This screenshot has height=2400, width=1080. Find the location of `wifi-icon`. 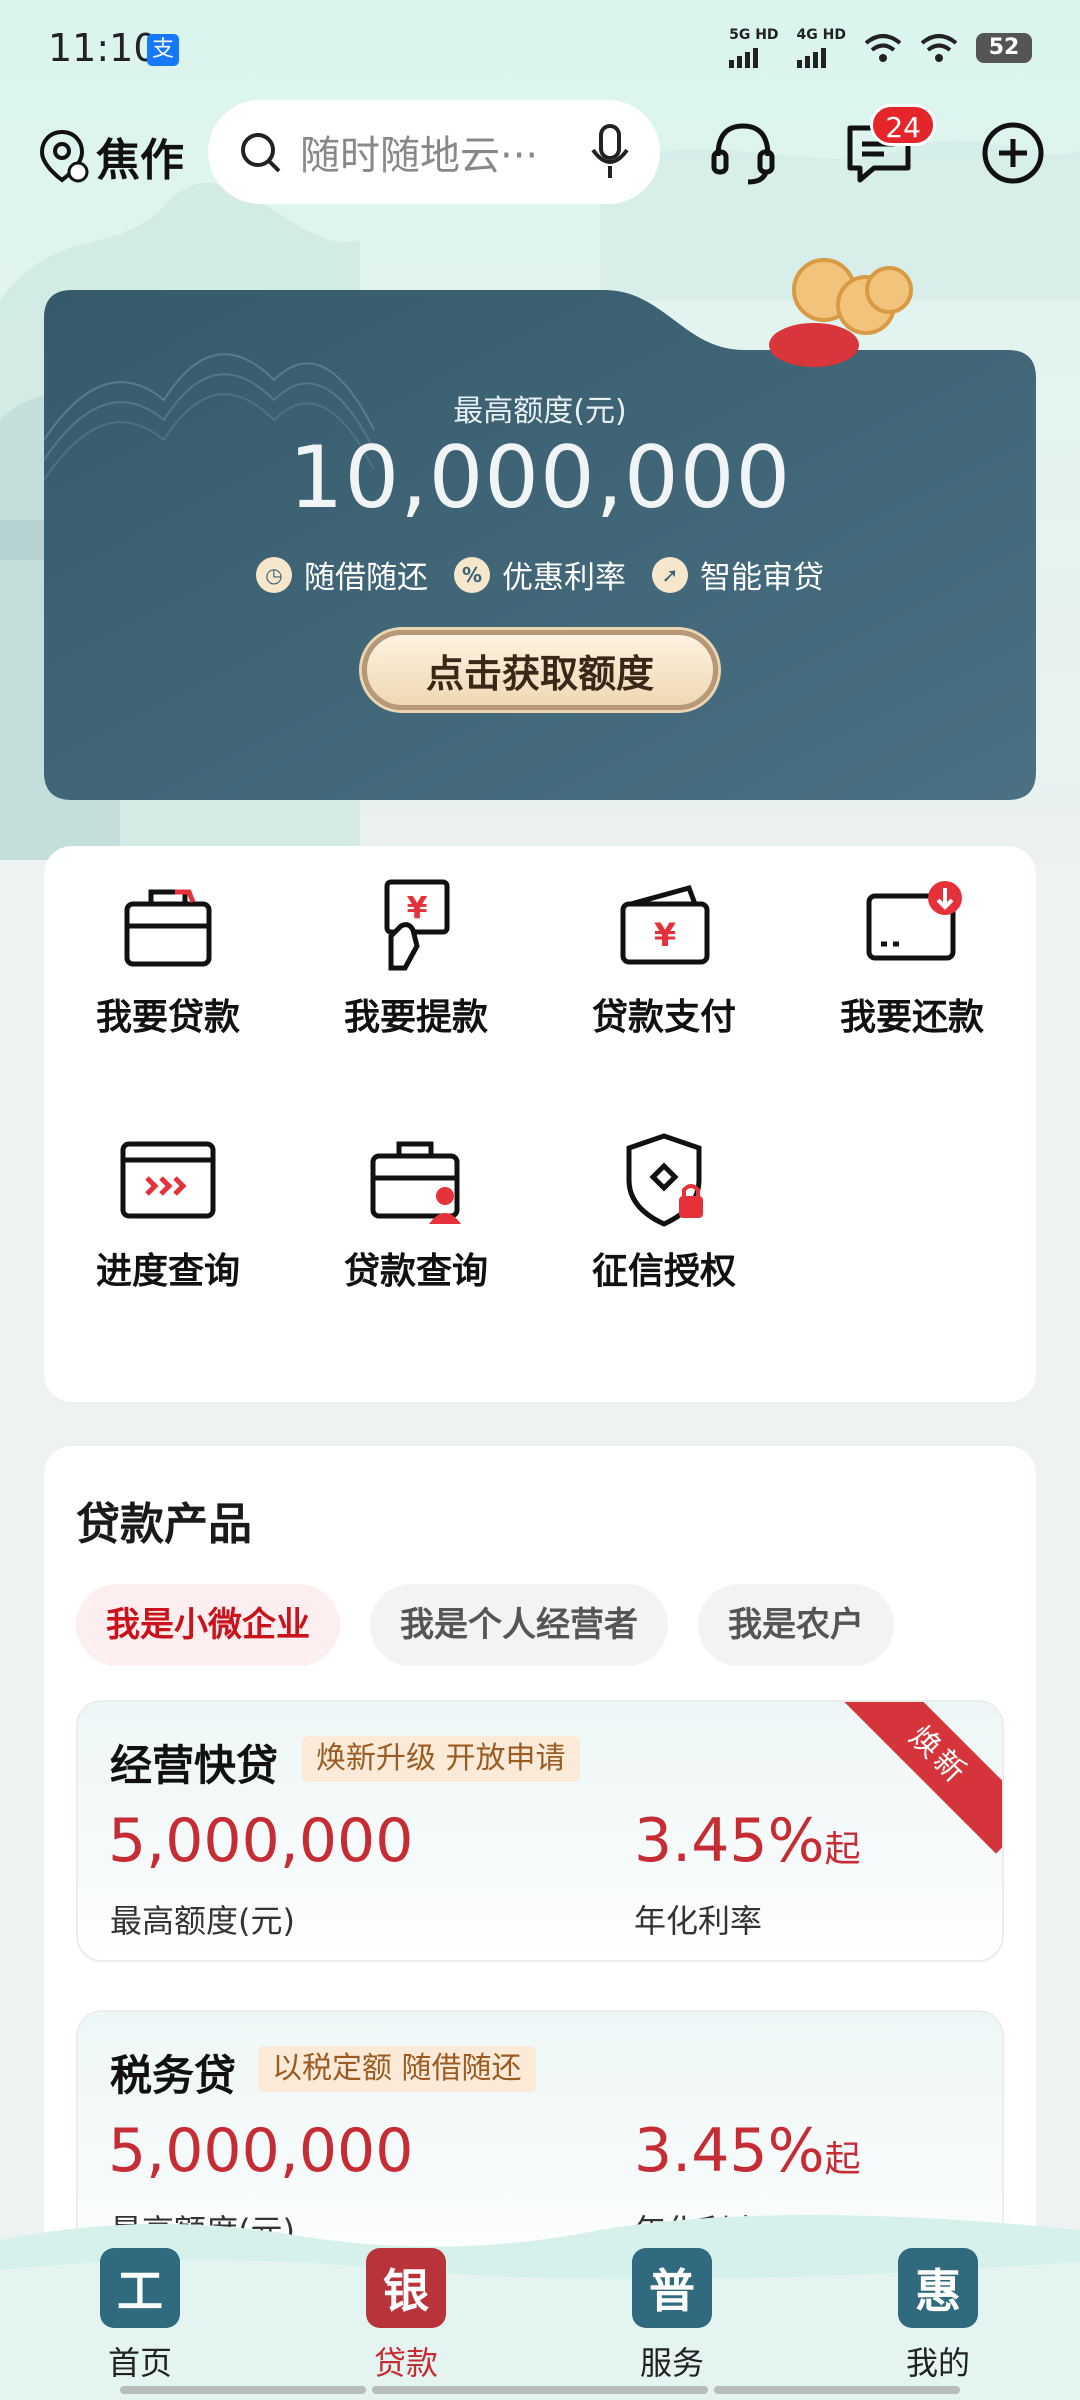

wifi-icon is located at coordinates (939, 48).